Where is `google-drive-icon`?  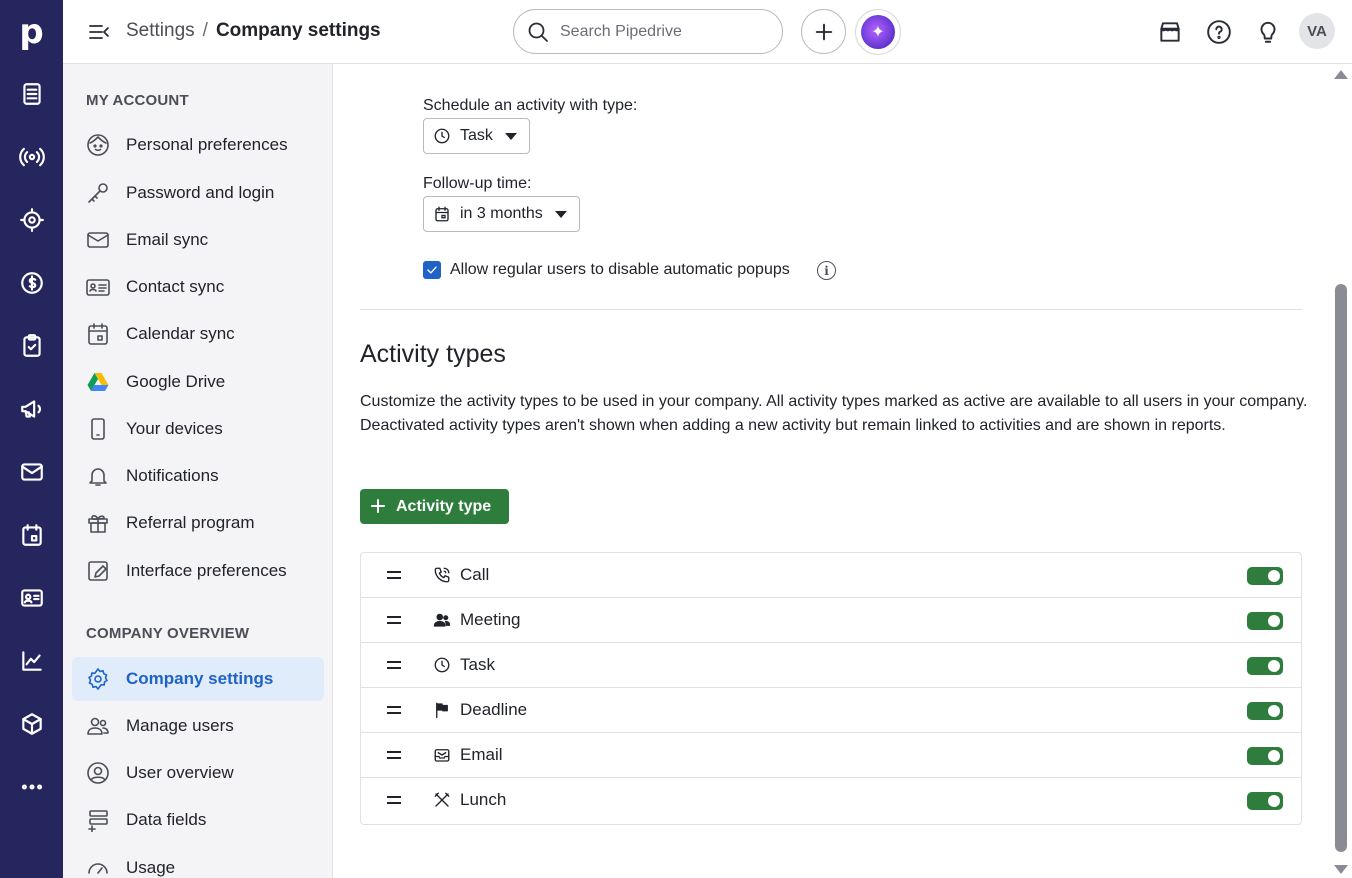
google-drive-icon is located at coordinates (98, 382).